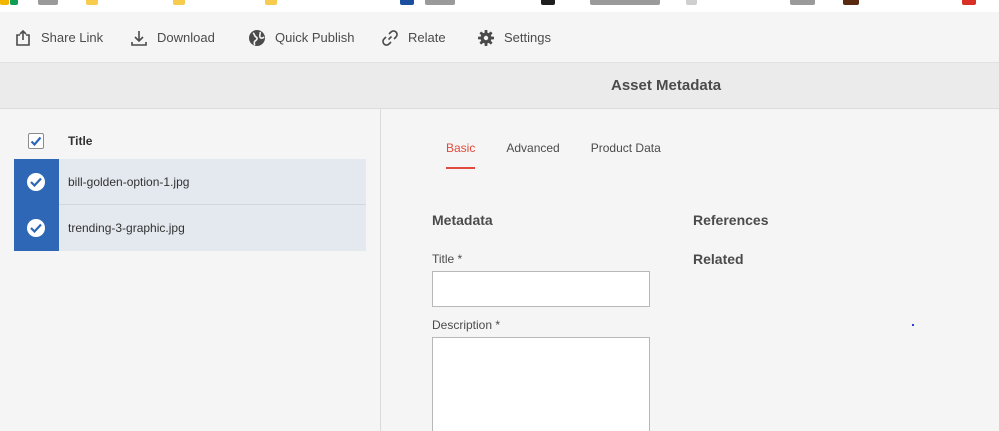 This screenshot has height=431, width=999. I want to click on description-textarea, so click(541, 384).